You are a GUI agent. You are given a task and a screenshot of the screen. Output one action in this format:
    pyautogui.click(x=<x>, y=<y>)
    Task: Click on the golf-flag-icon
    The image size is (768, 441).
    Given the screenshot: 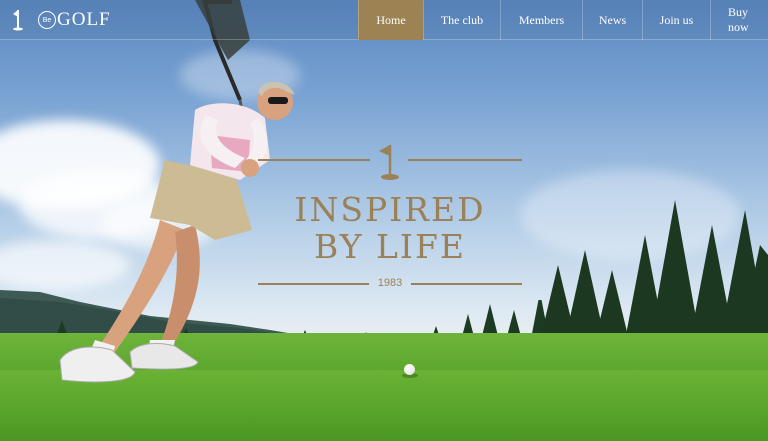 What is the action you would take?
    pyautogui.click(x=389, y=162)
    